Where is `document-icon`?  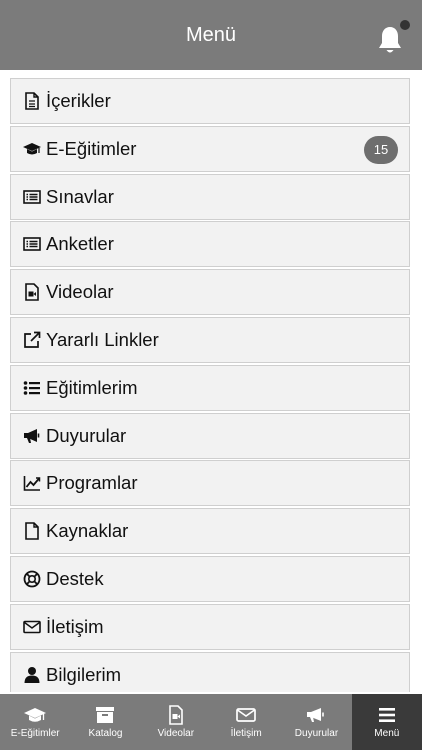 document-icon is located at coordinates (32, 101).